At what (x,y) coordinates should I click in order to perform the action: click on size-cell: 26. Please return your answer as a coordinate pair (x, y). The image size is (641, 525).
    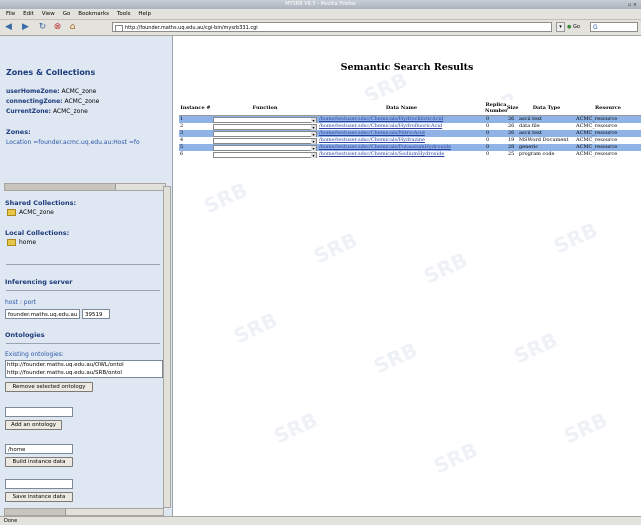
    Looking at the image, I should click on (512, 119).